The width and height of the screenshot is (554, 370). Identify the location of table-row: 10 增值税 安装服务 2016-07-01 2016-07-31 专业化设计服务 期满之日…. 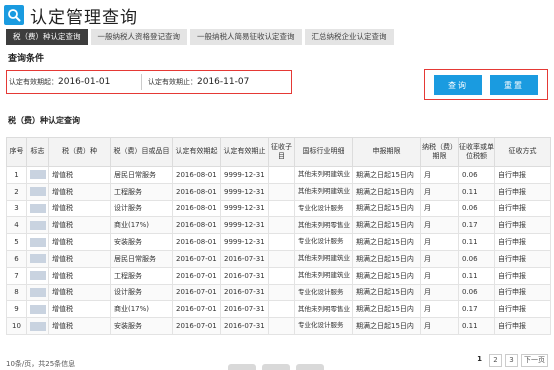
(278, 326).